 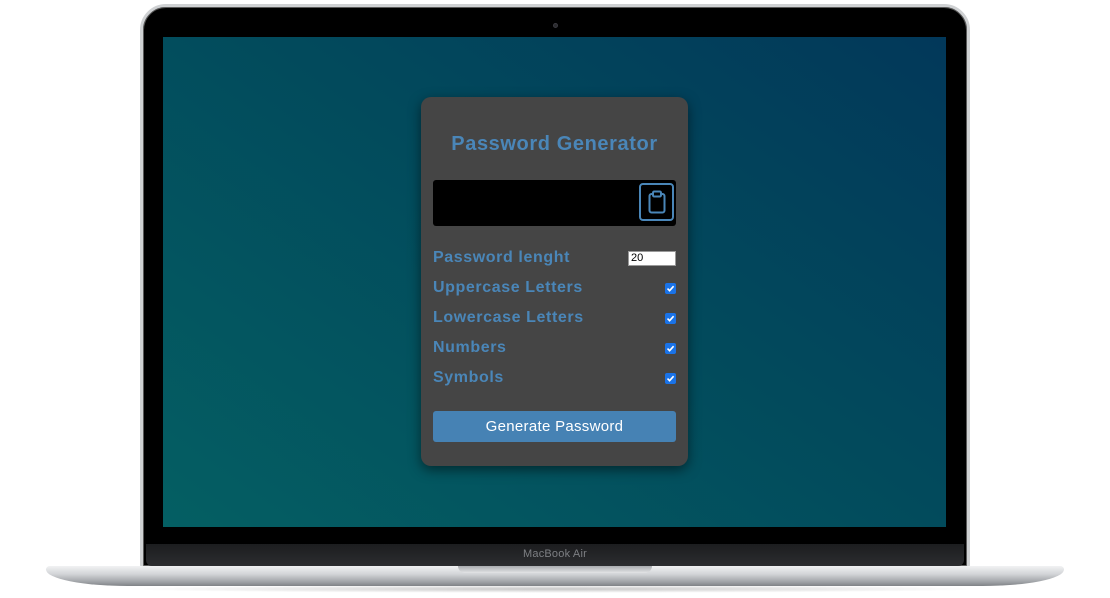 I want to click on generate-password-button: Generate Password, so click(x=554, y=426).